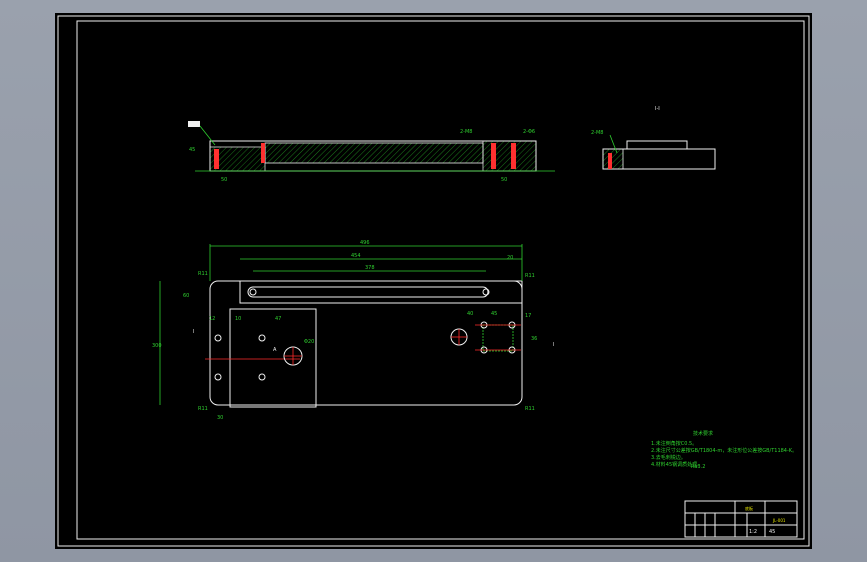 This screenshot has height=562, width=867. Describe the element at coordinates (368, 292) in the screenshot. I see `slot` at that location.